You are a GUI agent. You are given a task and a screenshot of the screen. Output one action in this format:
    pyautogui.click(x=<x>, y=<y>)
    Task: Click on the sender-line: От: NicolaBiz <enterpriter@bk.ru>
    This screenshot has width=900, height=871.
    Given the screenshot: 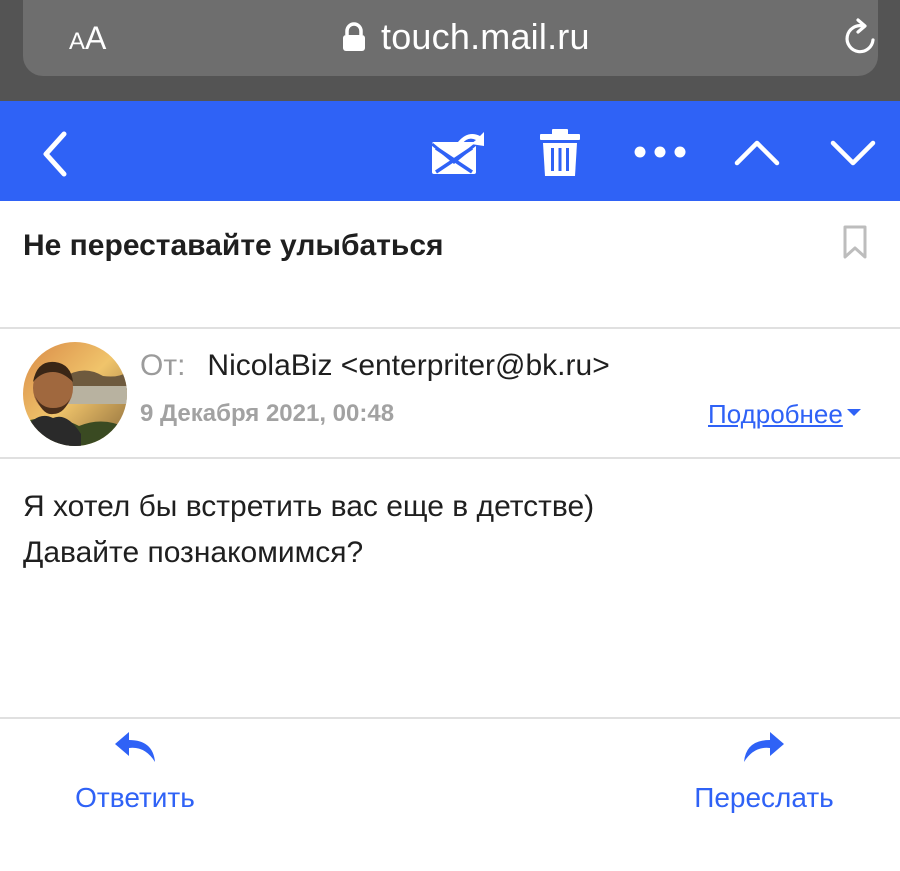 What is the action you would take?
    pyautogui.click(x=375, y=366)
    